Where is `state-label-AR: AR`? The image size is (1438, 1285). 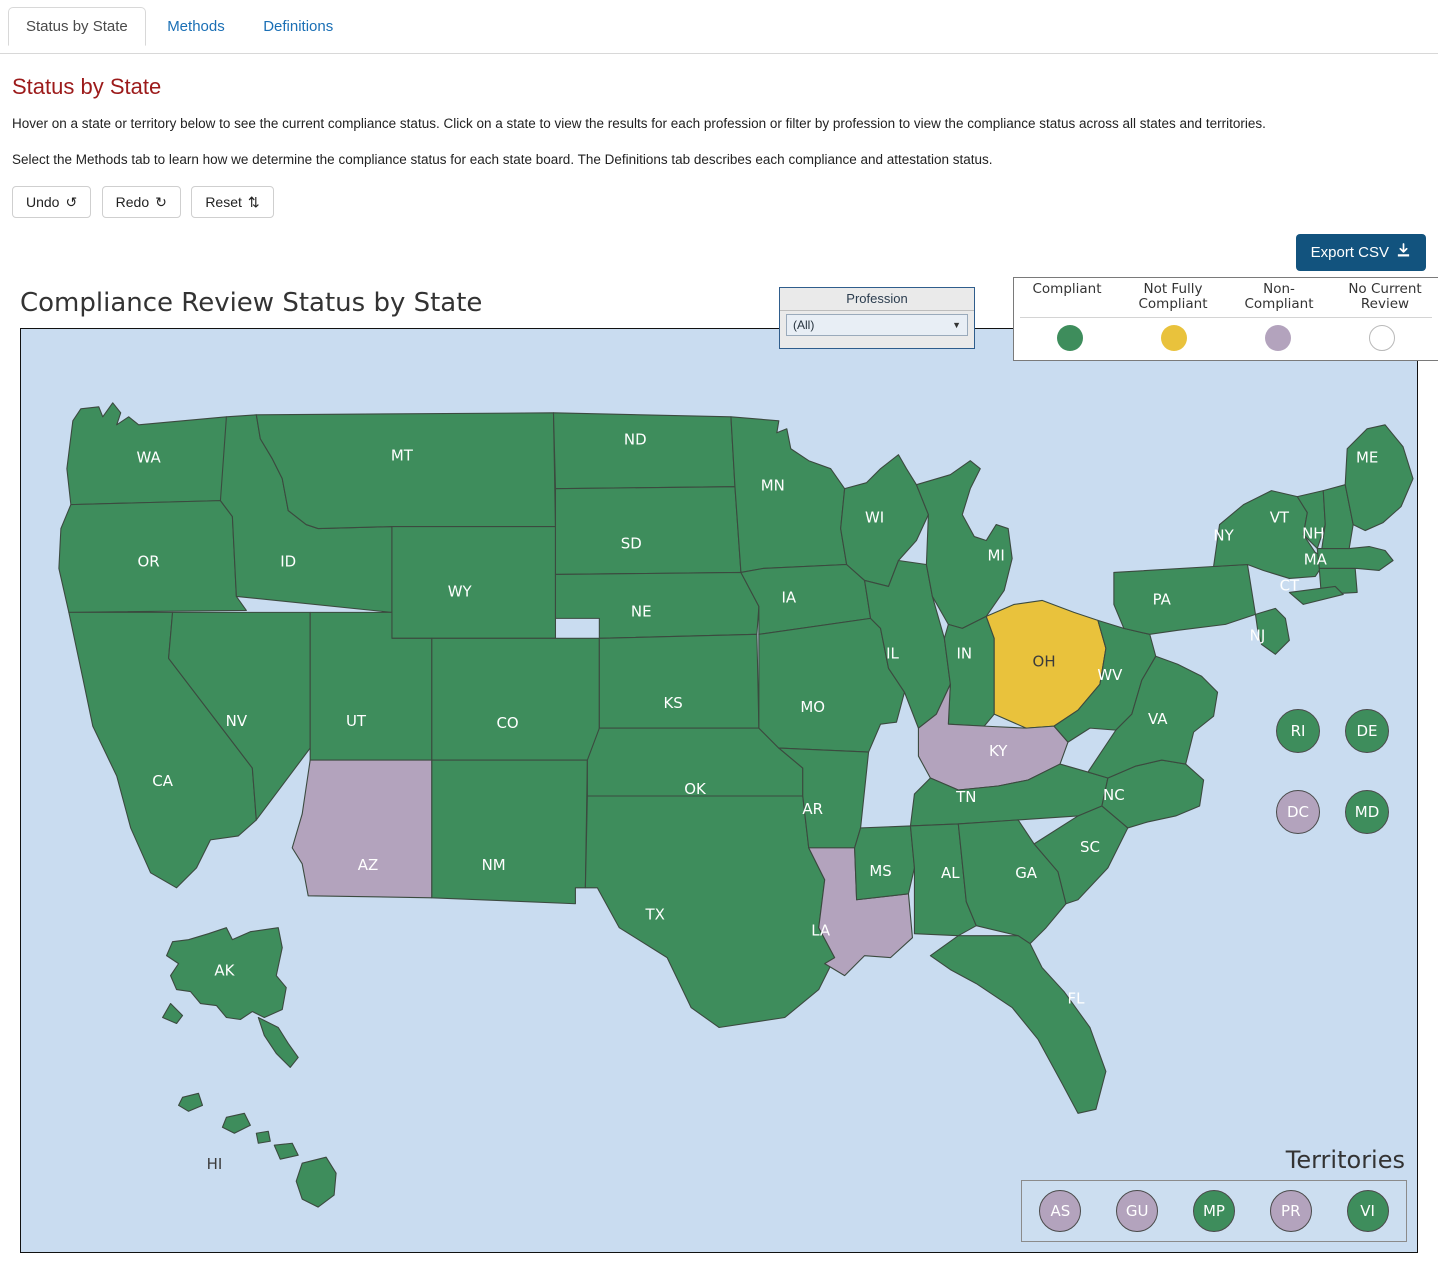
state-label-AR: AR is located at coordinates (812, 809).